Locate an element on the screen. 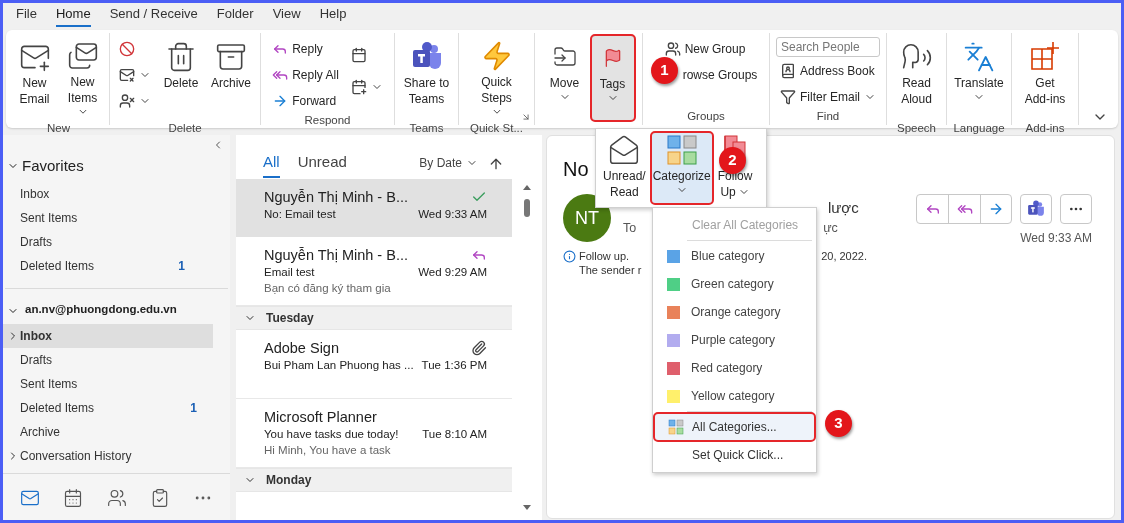  ribbon-button: Categorize is located at coordinates (681, 168).